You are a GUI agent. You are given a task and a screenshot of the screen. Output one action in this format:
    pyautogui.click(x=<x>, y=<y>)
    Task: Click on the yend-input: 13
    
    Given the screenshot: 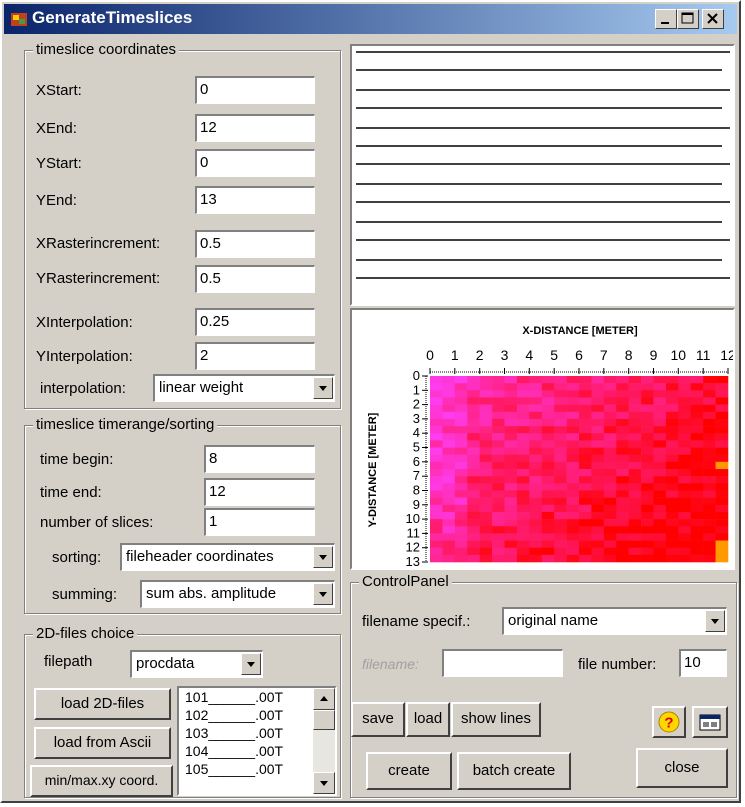 What is the action you would take?
    pyautogui.click(x=255, y=200)
    